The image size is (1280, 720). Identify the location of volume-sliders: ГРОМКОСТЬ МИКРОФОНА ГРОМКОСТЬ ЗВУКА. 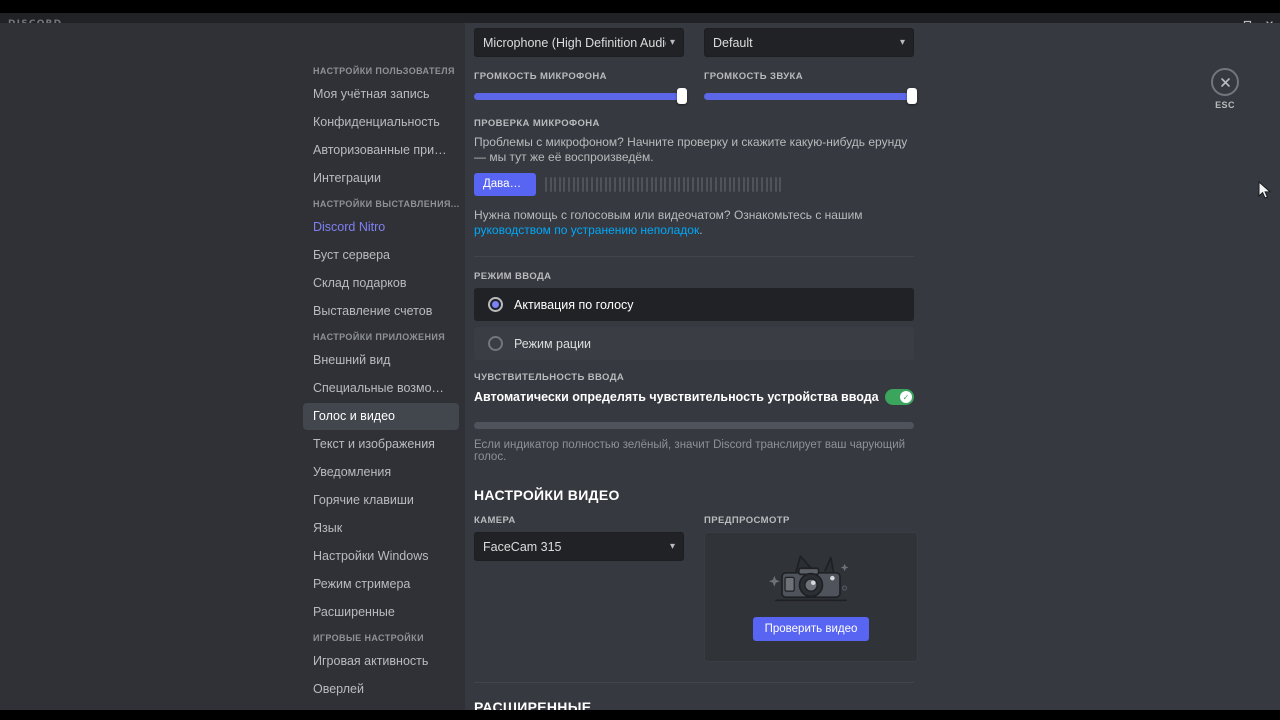
(695, 80).